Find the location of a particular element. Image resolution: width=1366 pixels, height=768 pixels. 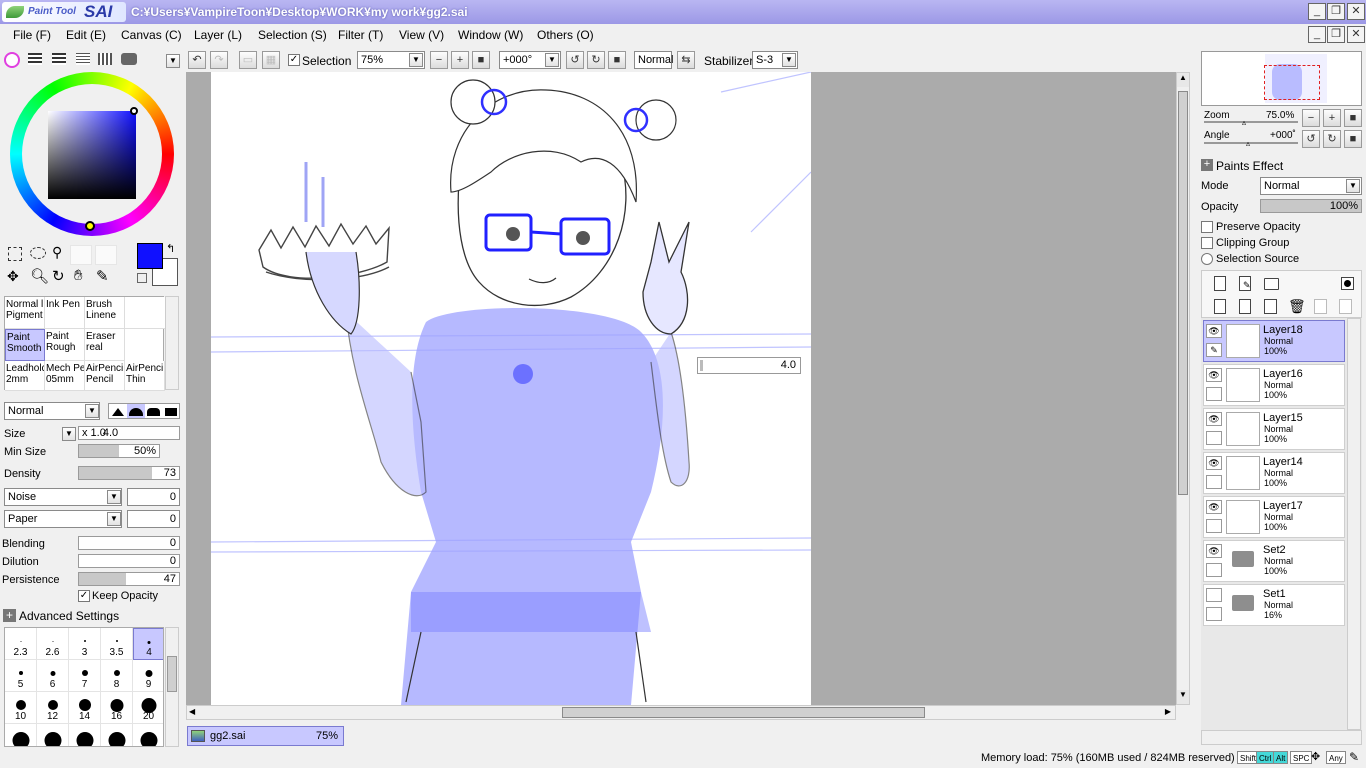

menu-window: Window (W) is located at coordinates (490, 35).